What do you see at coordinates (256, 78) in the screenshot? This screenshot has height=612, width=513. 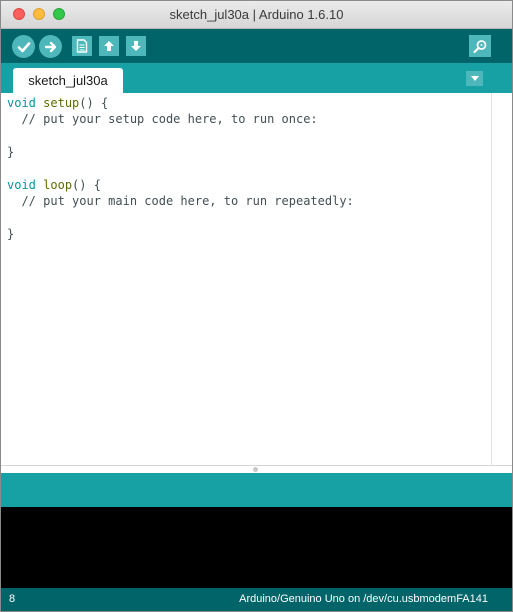 I see `tab-bar: sketch_jul30a` at bounding box center [256, 78].